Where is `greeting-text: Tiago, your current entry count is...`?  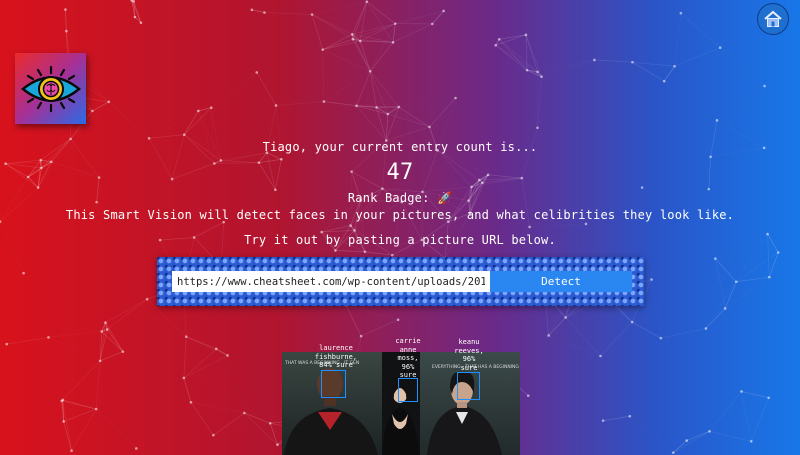 greeting-text: Tiago, your current entry count is... is located at coordinates (400, 147).